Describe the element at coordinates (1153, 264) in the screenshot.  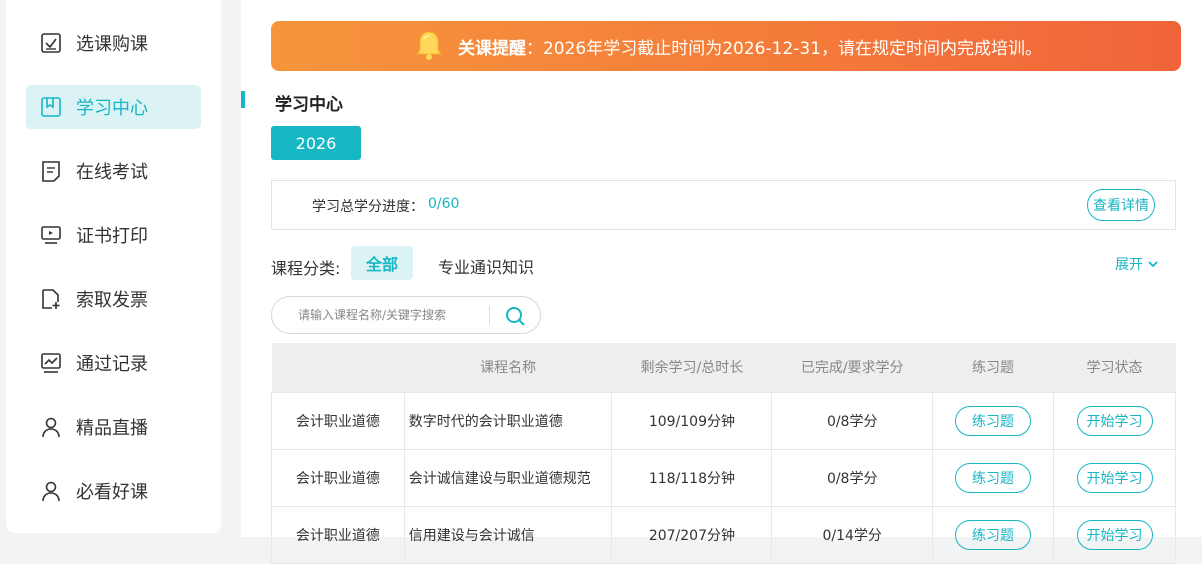
I see `chevron-down-icon` at that location.